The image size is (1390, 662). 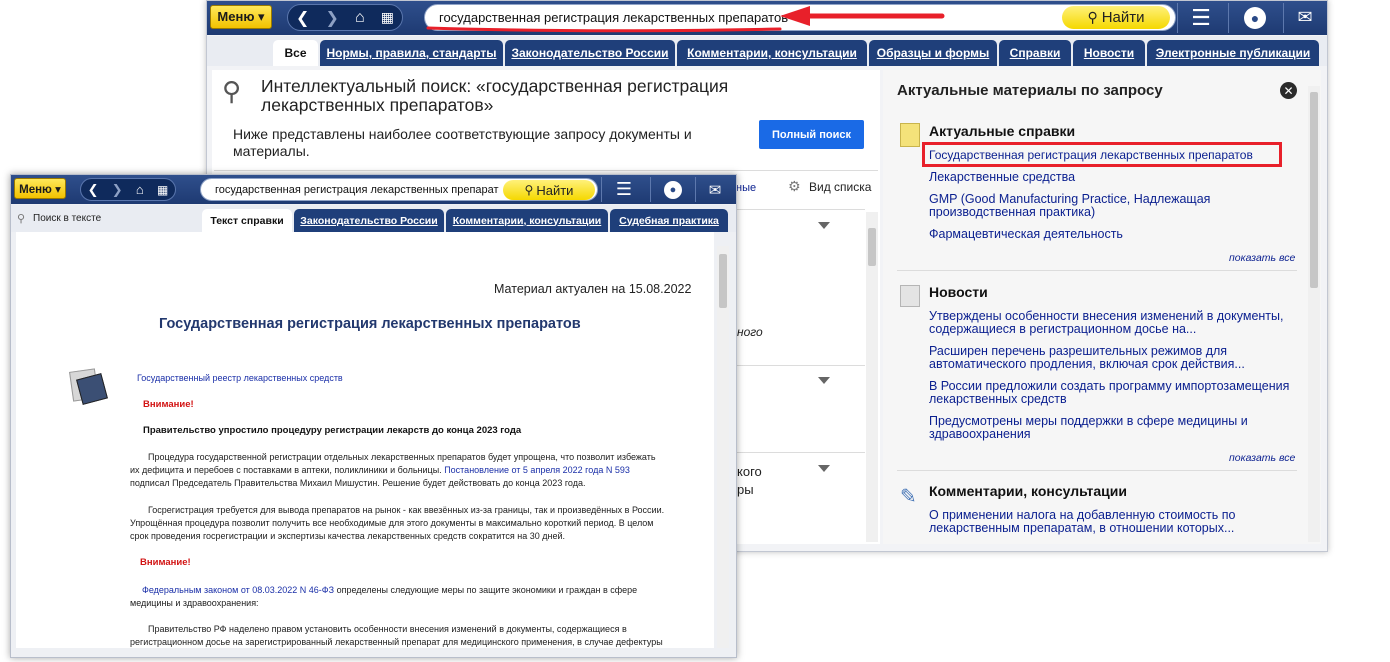 What do you see at coordinates (794, 186) in the screenshot?
I see `gear-icon: ⚙` at bounding box center [794, 186].